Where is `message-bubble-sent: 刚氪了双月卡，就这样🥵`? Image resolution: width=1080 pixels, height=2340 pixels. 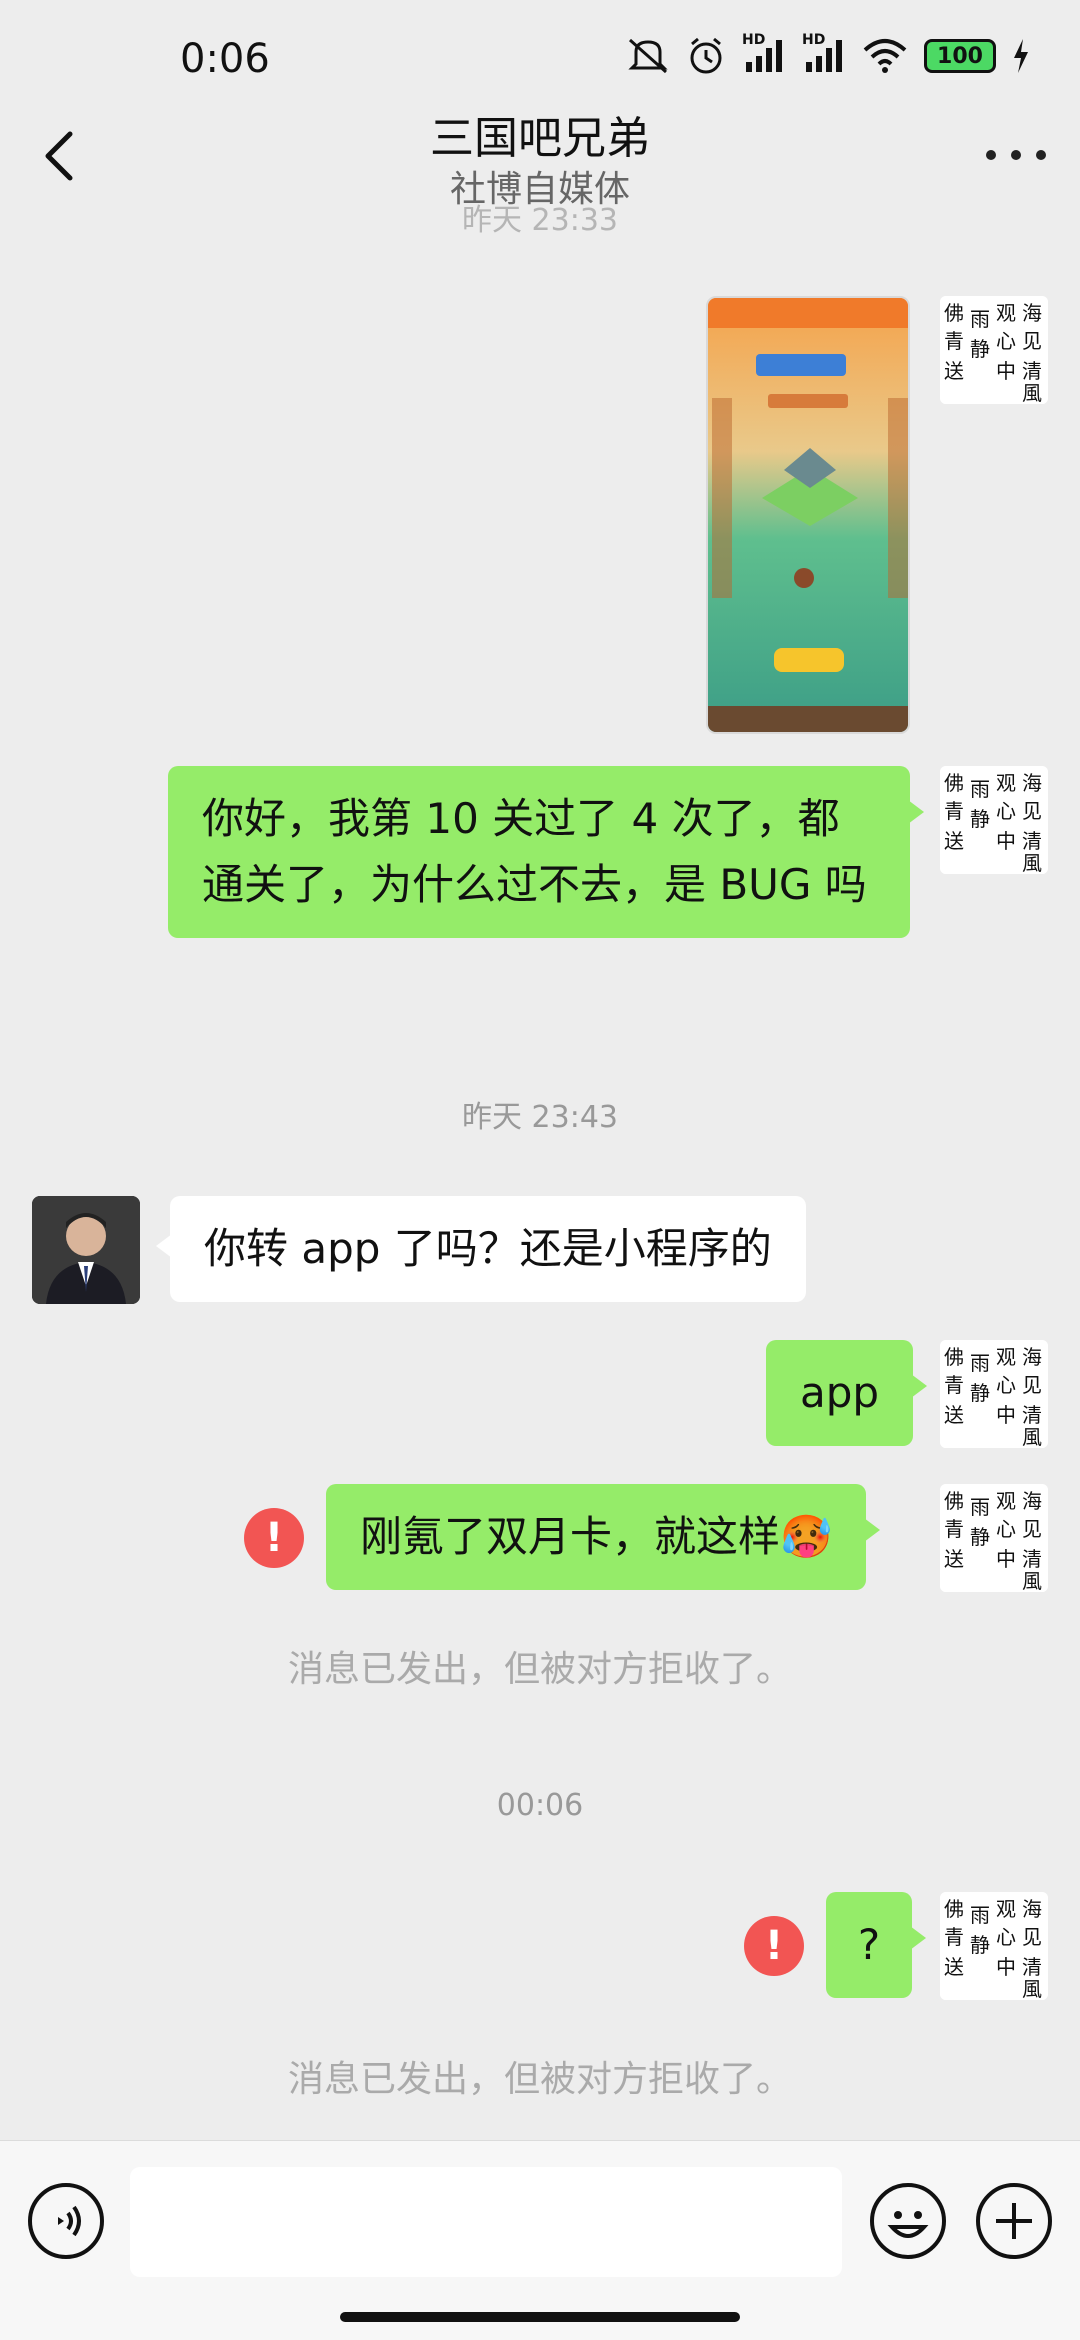 message-bubble-sent: 刚氪了双月卡，就这样🥵 is located at coordinates (603, 1537).